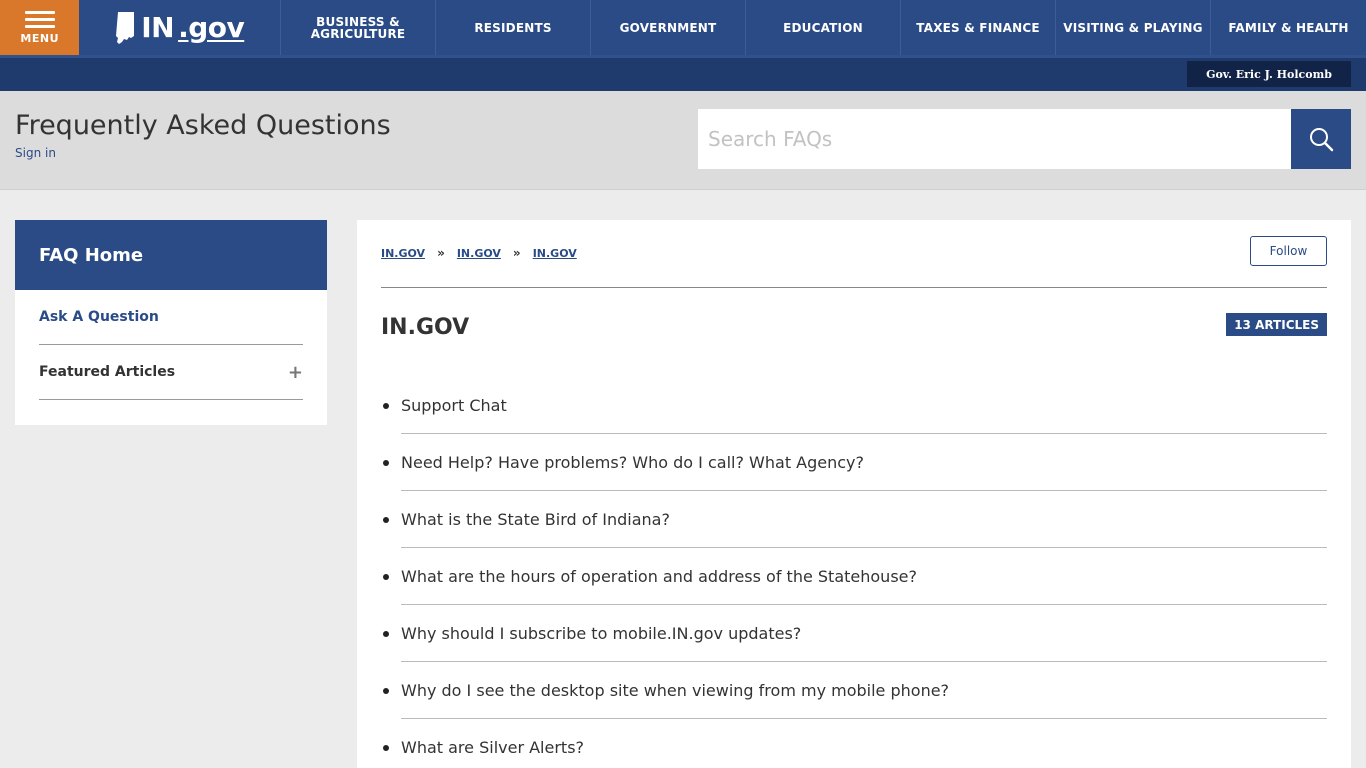  I want to click on menu-label: MENU, so click(40, 38).